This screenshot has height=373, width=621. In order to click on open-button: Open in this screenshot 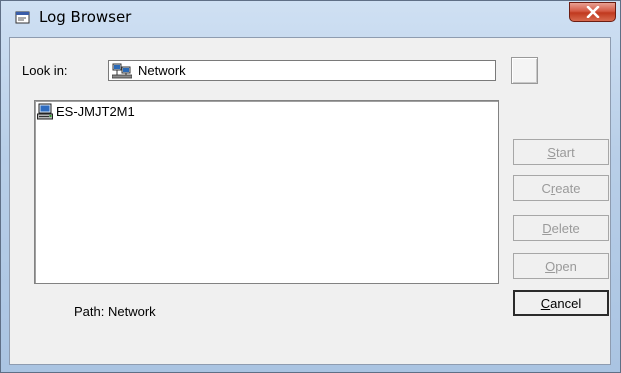, I will do `click(561, 266)`.